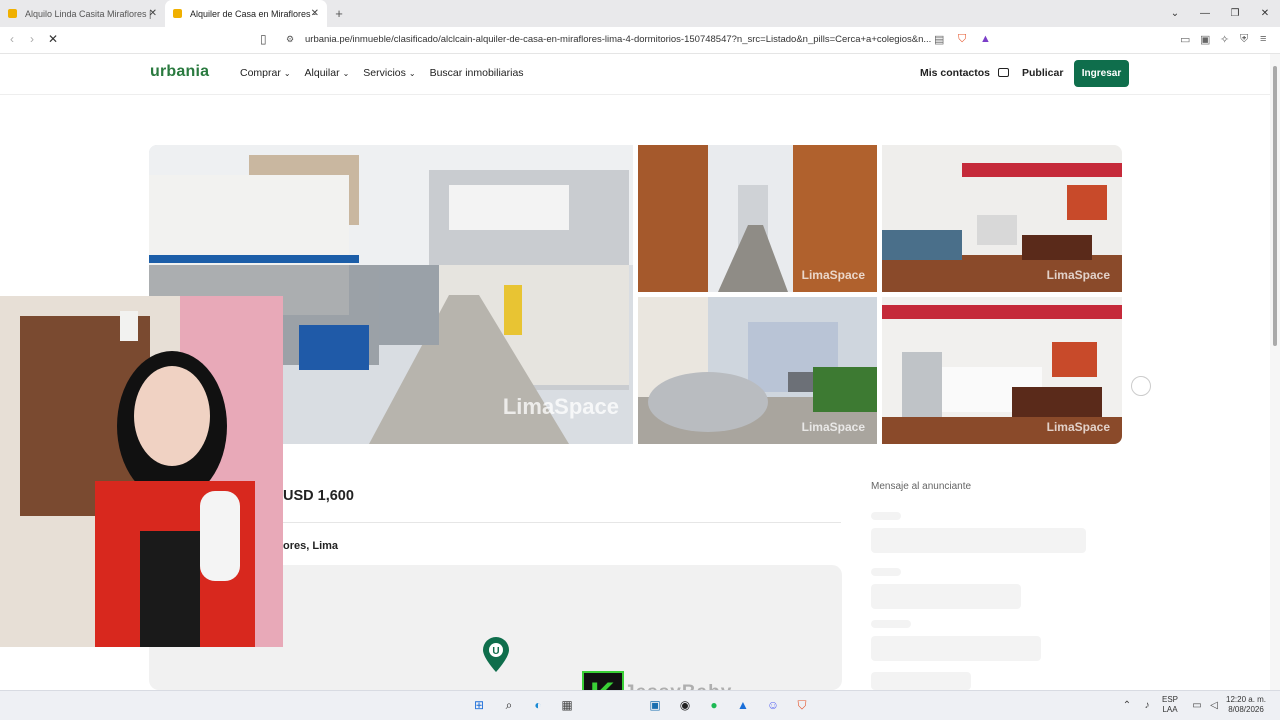 The width and height of the screenshot is (1280, 720). I want to click on close-window-icon: ✕, so click(1265, 13).